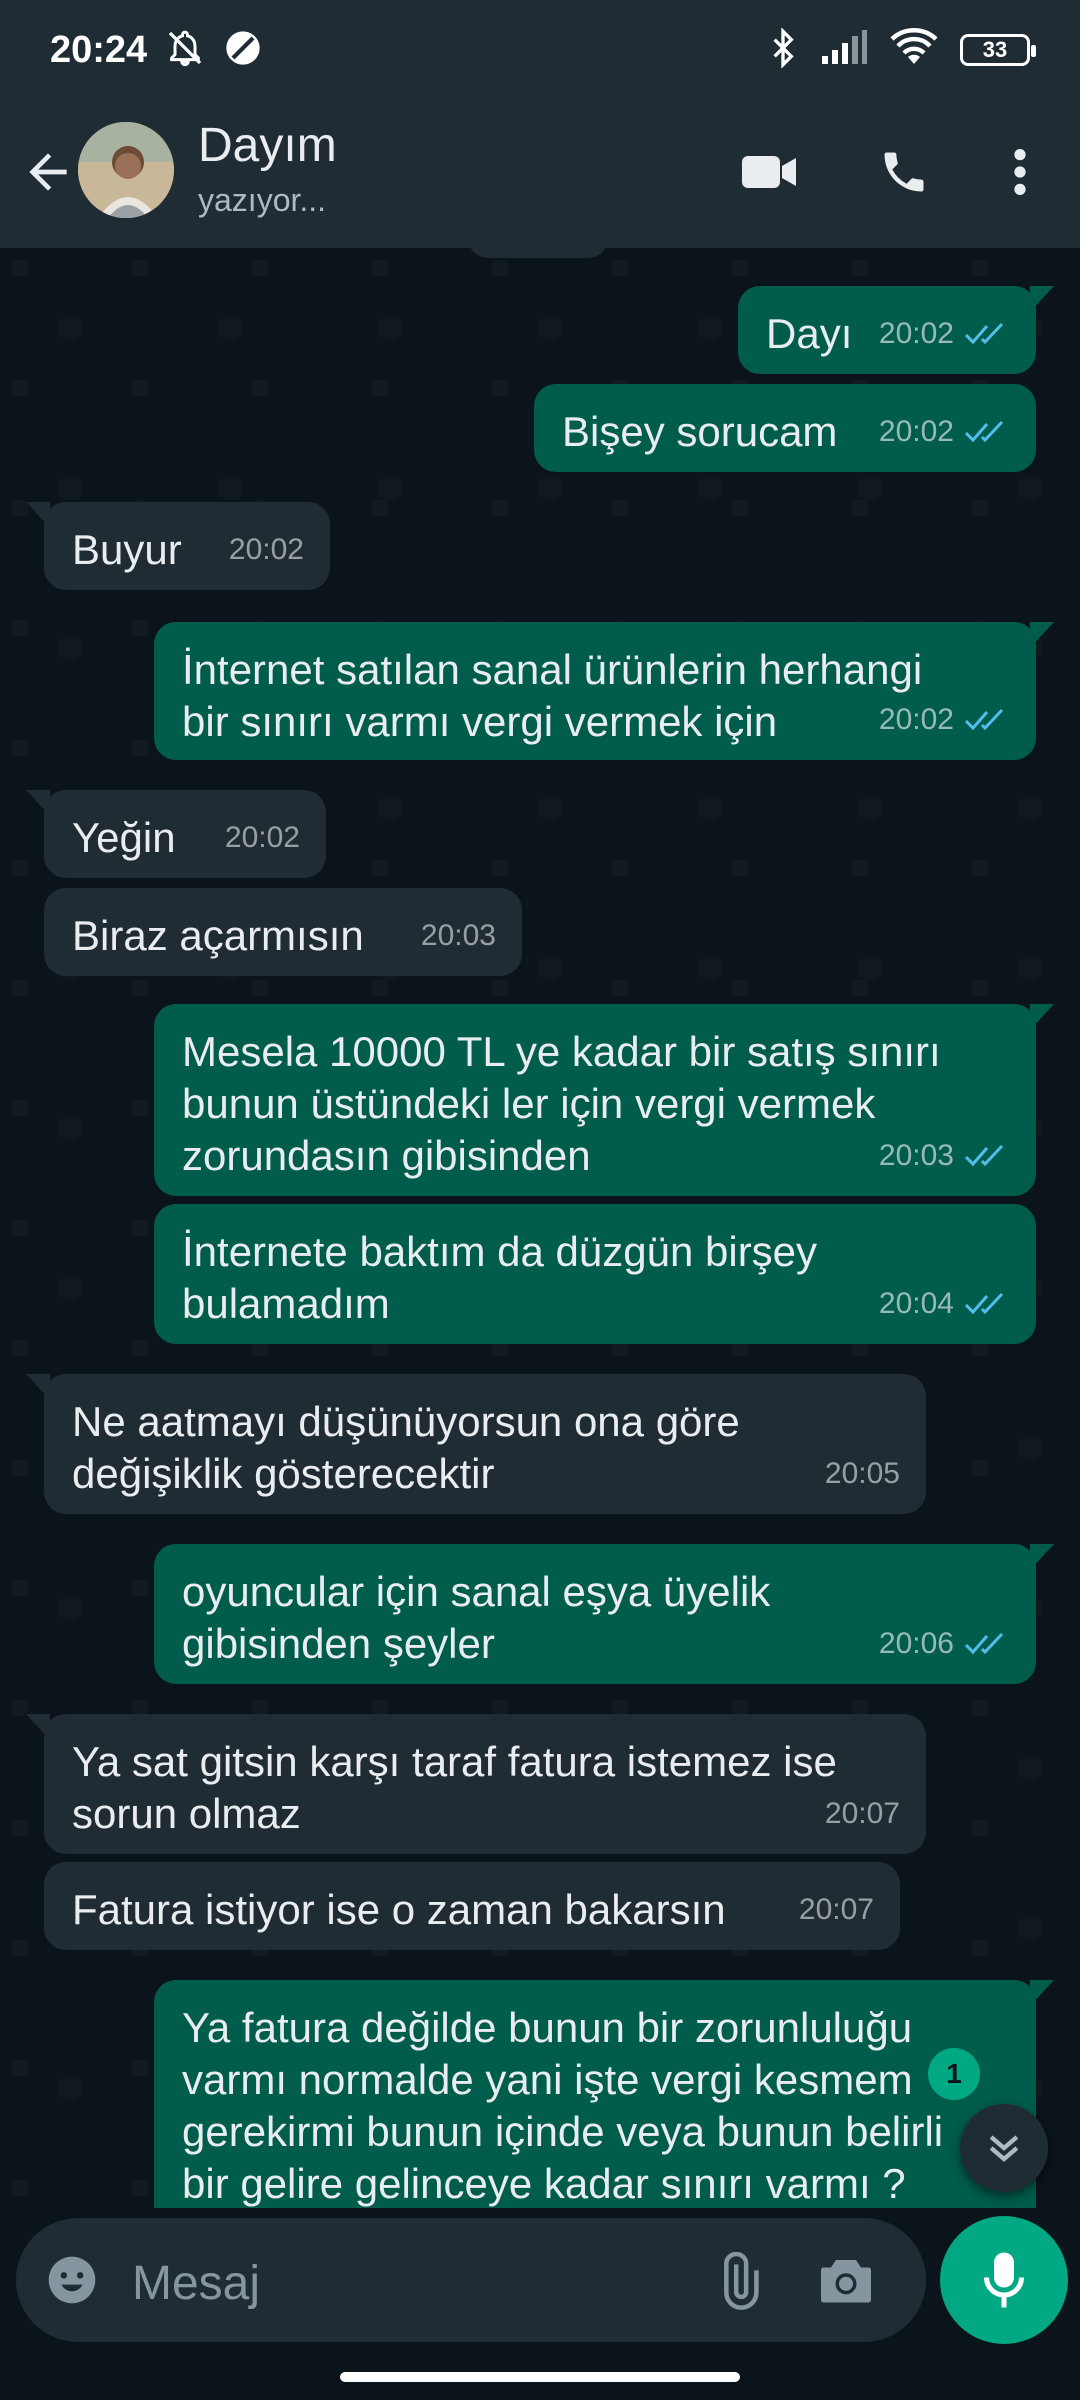 The width and height of the screenshot is (1080, 2400). What do you see at coordinates (176, 834) in the screenshot?
I see `message-bubble-incoming: Yeğin 20:02` at bounding box center [176, 834].